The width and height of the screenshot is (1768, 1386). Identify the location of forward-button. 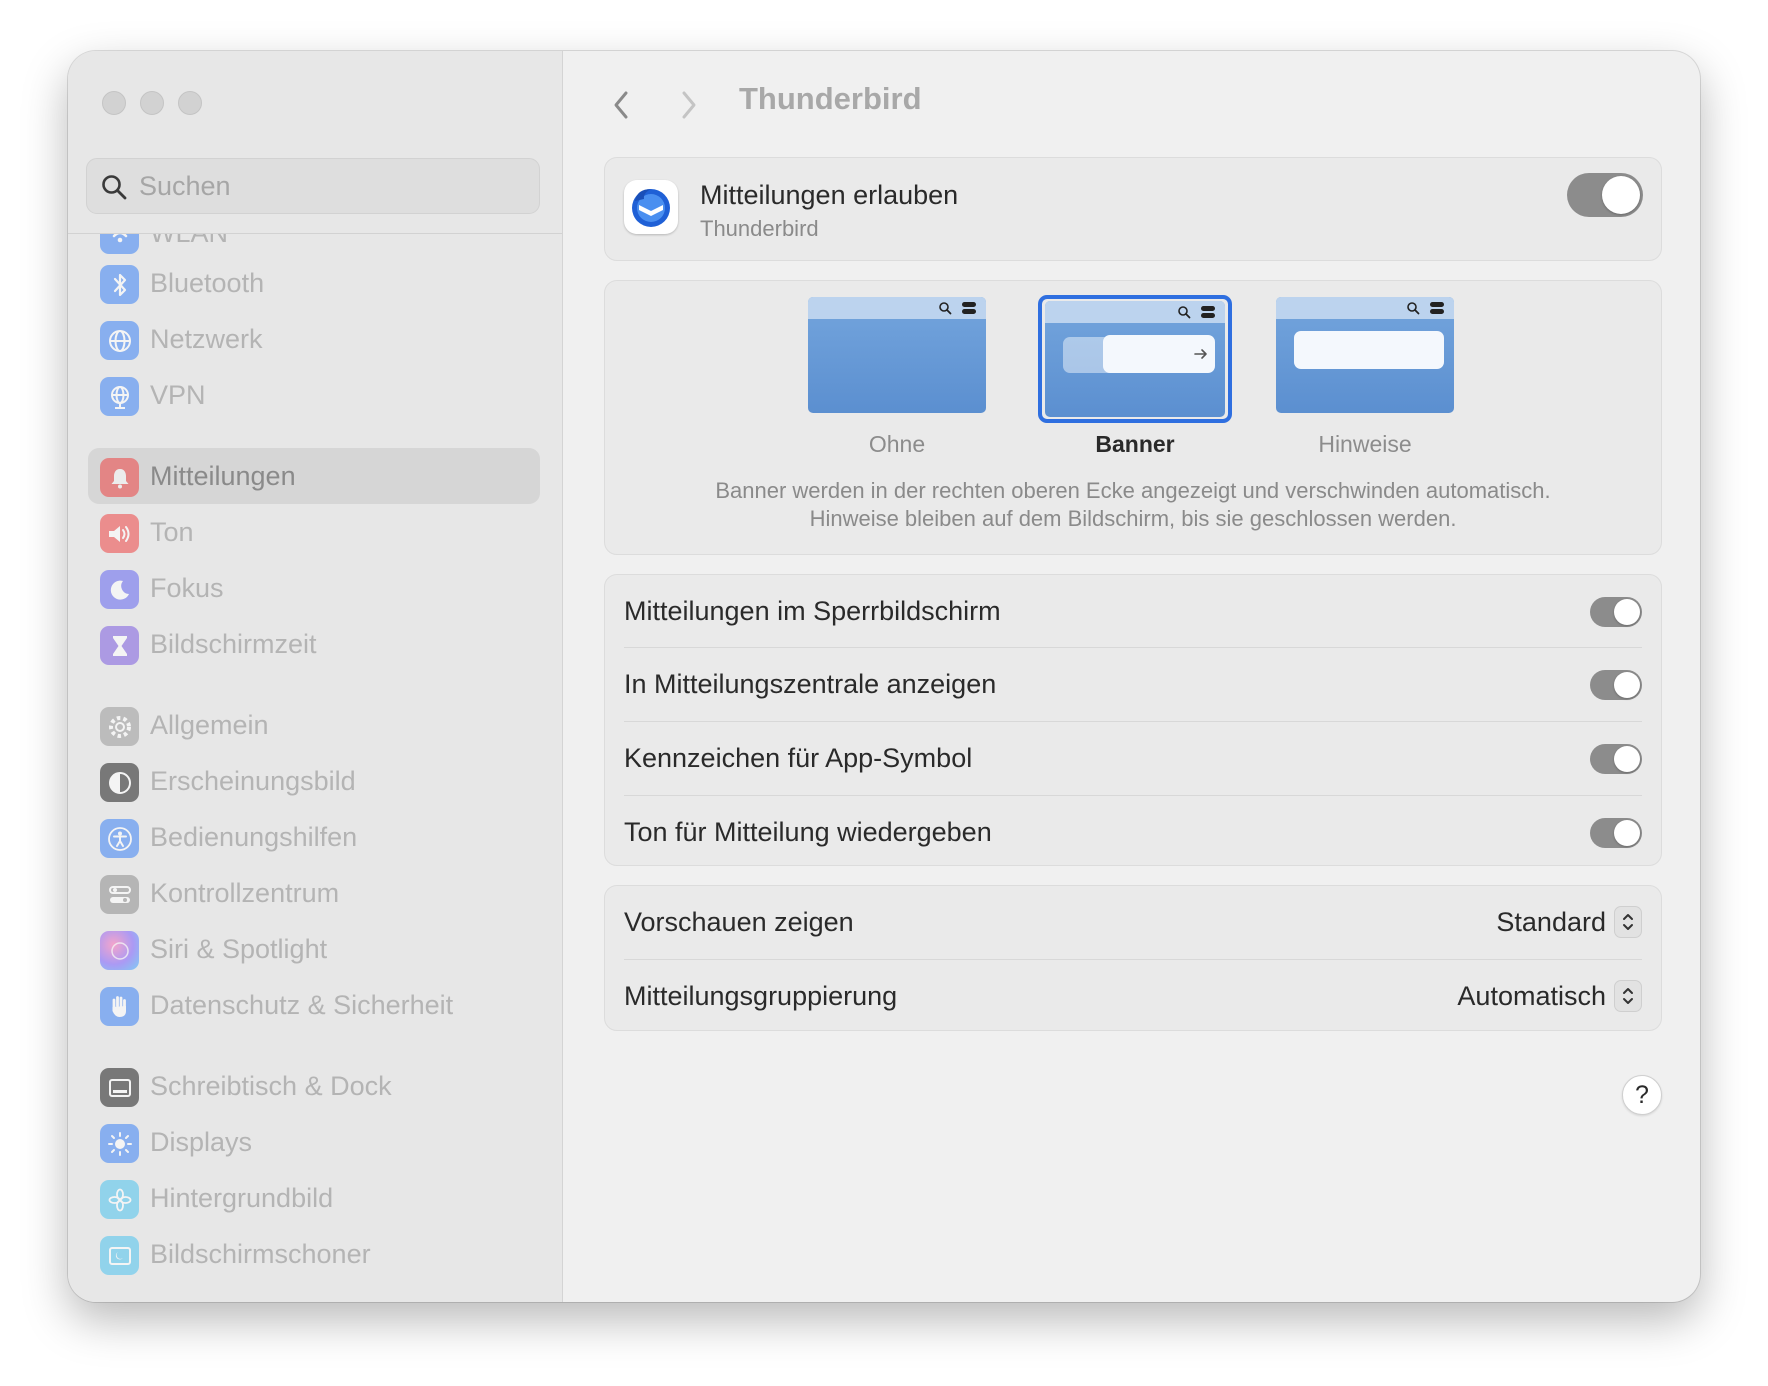
(689, 105).